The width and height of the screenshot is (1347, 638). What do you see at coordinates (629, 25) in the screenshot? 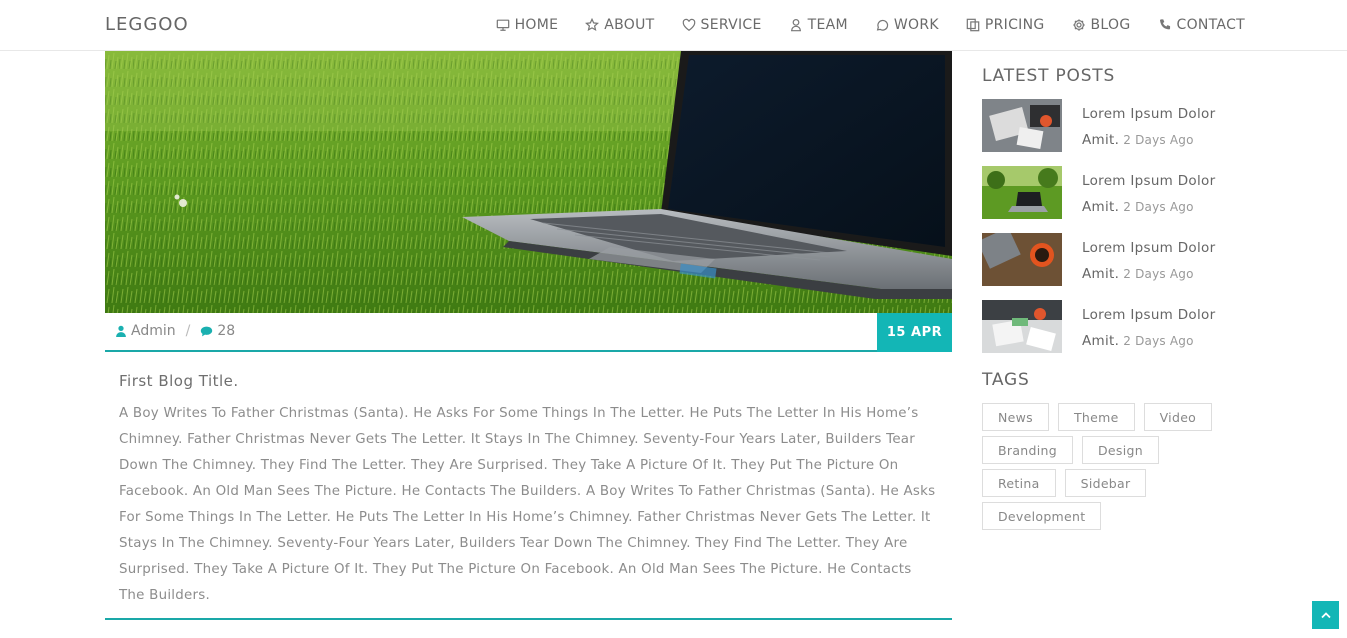
I see `nav-about-label: ABOUT` at bounding box center [629, 25].